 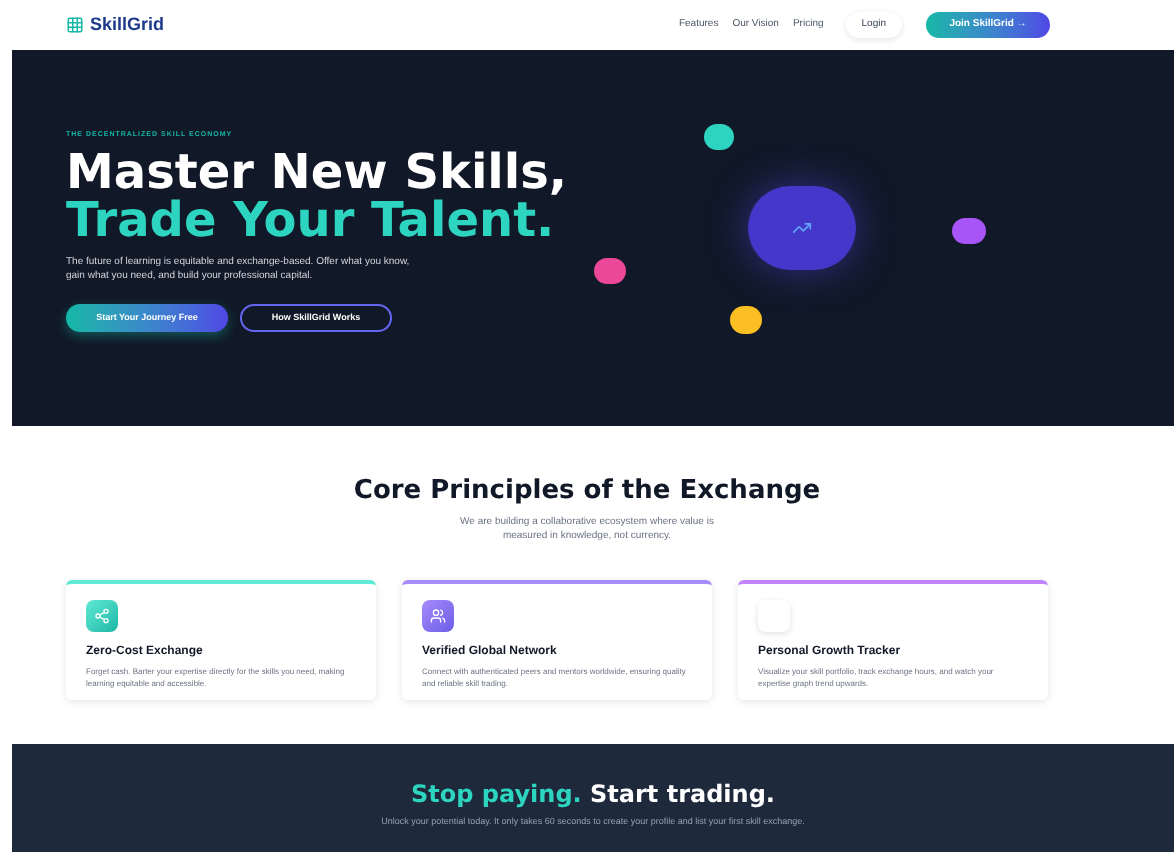 What do you see at coordinates (75, 25) in the screenshot?
I see `grid-logo-icon` at bounding box center [75, 25].